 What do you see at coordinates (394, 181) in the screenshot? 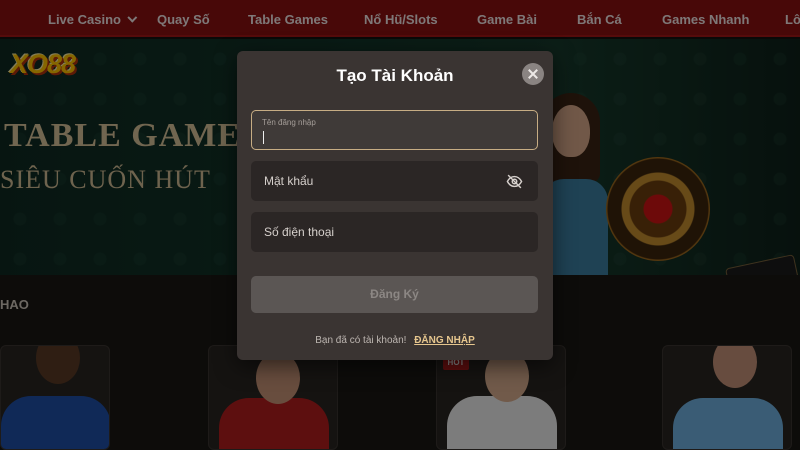
I see `password-field: Mật khẩu` at bounding box center [394, 181].